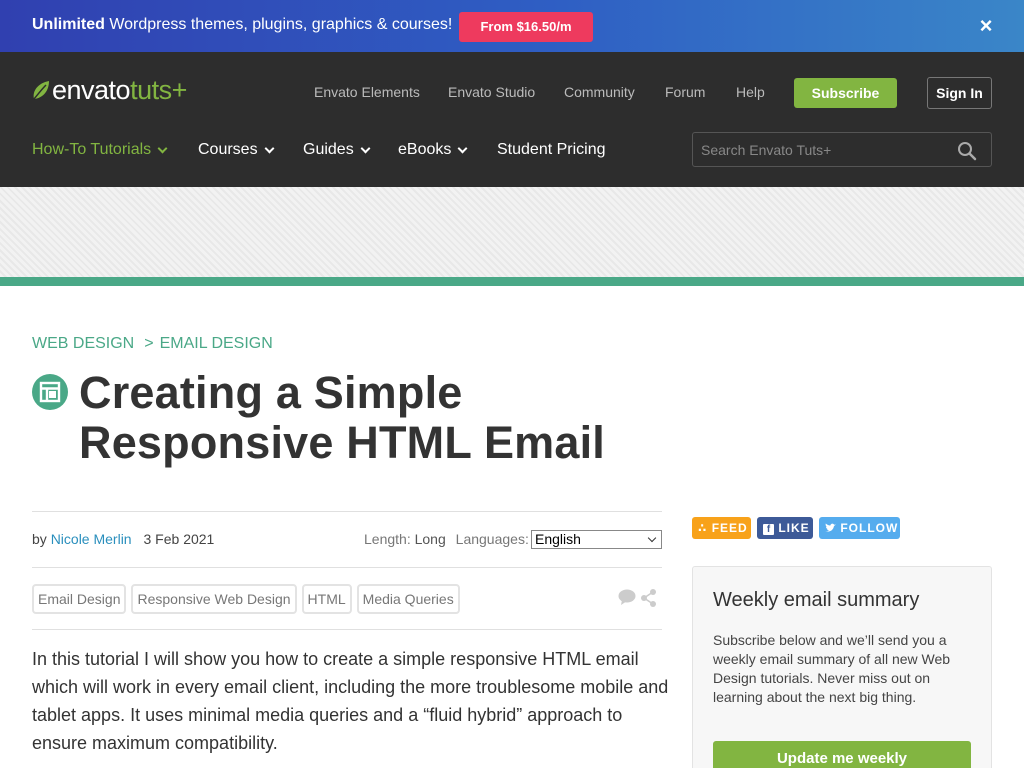 This screenshot has width=1024, height=768. I want to click on follow-label: FOLLOW, so click(869, 528).